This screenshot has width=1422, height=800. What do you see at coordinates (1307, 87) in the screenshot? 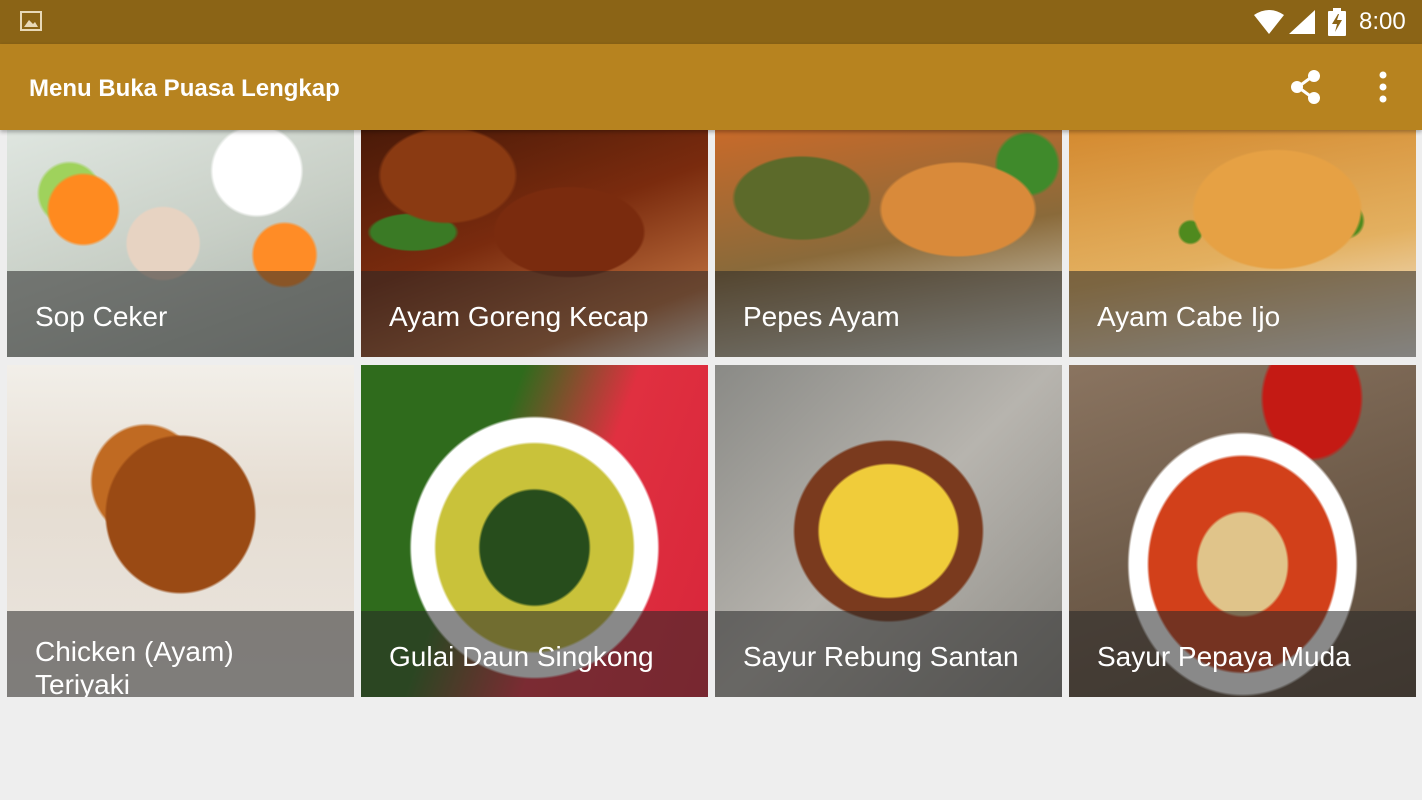
I see `share-icon` at bounding box center [1307, 87].